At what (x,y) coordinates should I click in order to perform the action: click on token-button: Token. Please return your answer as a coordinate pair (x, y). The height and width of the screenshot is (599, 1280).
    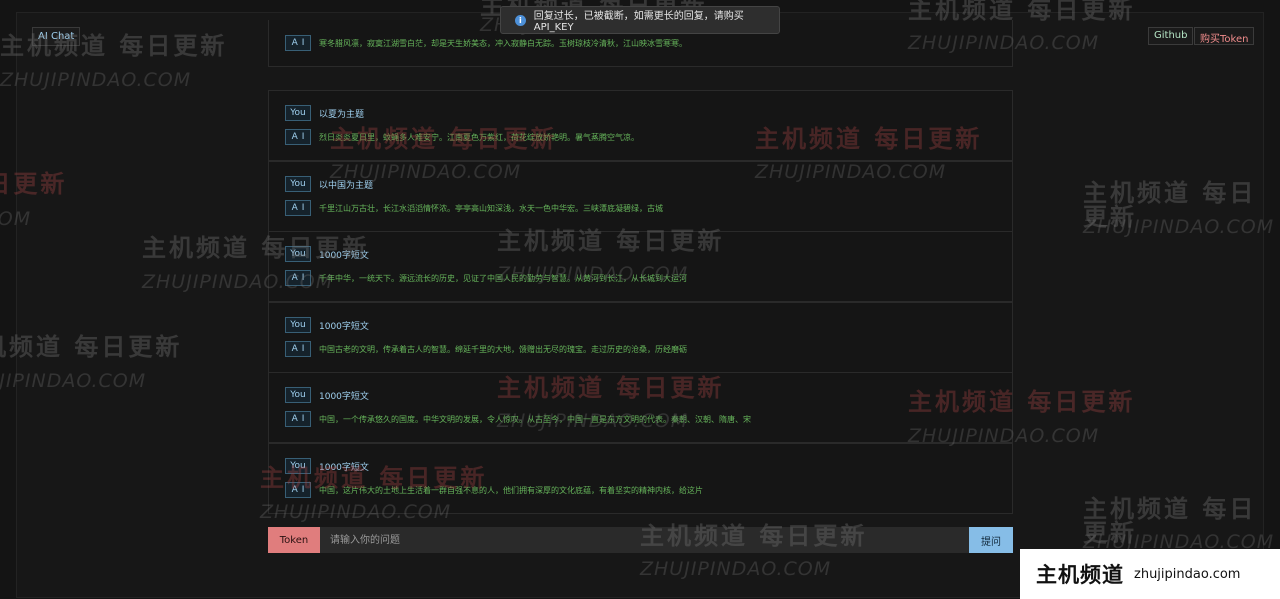
    Looking at the image, I should click on (294, 540).